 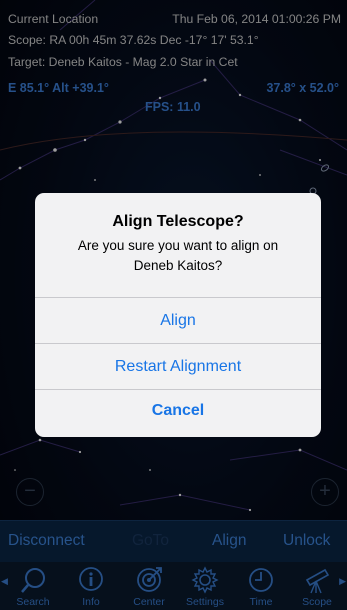 I want to click on align-button: Align, so click(x=178, y=320).